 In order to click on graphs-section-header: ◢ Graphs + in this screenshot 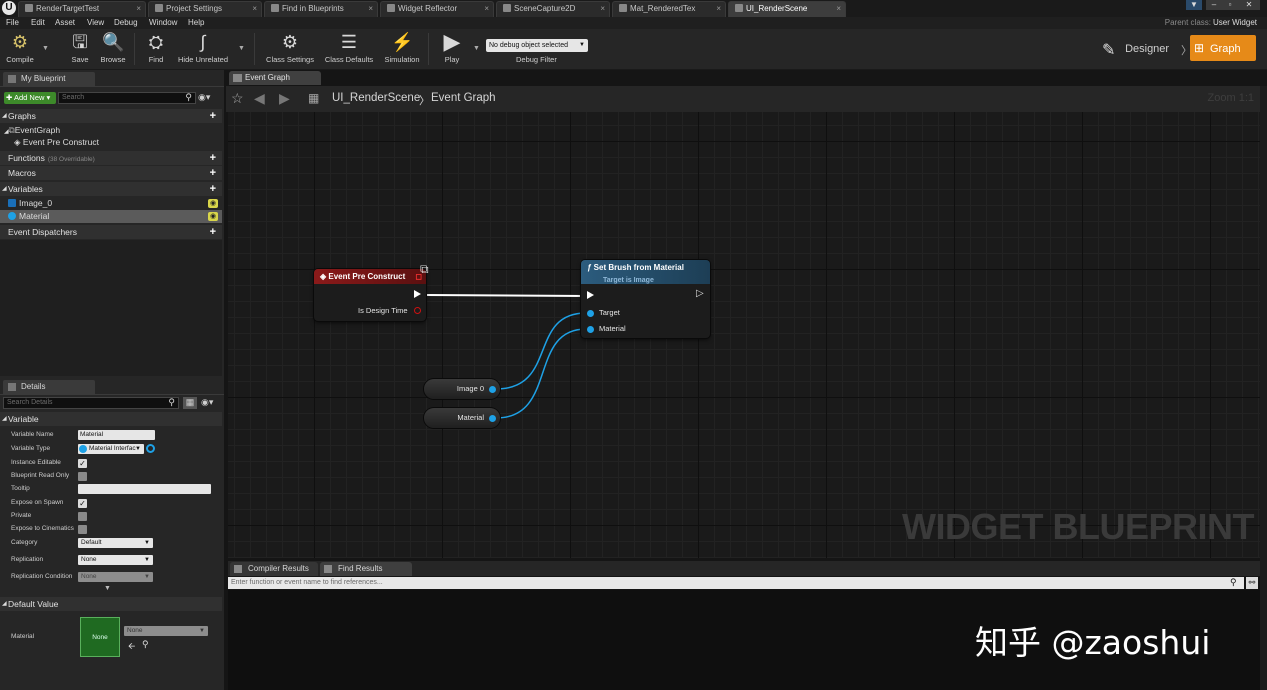, I will do `click(111, 116)`.